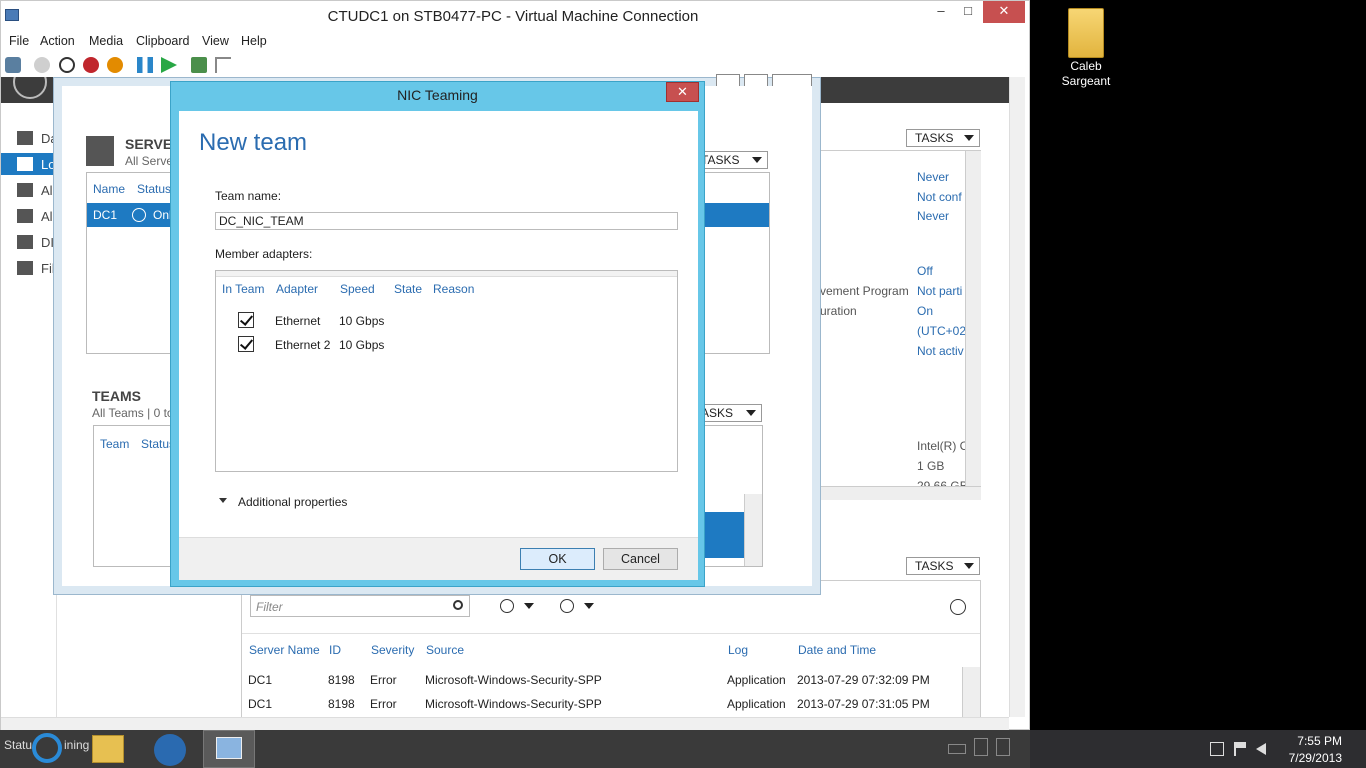 The height and width of the screenshot is (768, 1366). I want to click on properties-hscroll, so click(900, 493).